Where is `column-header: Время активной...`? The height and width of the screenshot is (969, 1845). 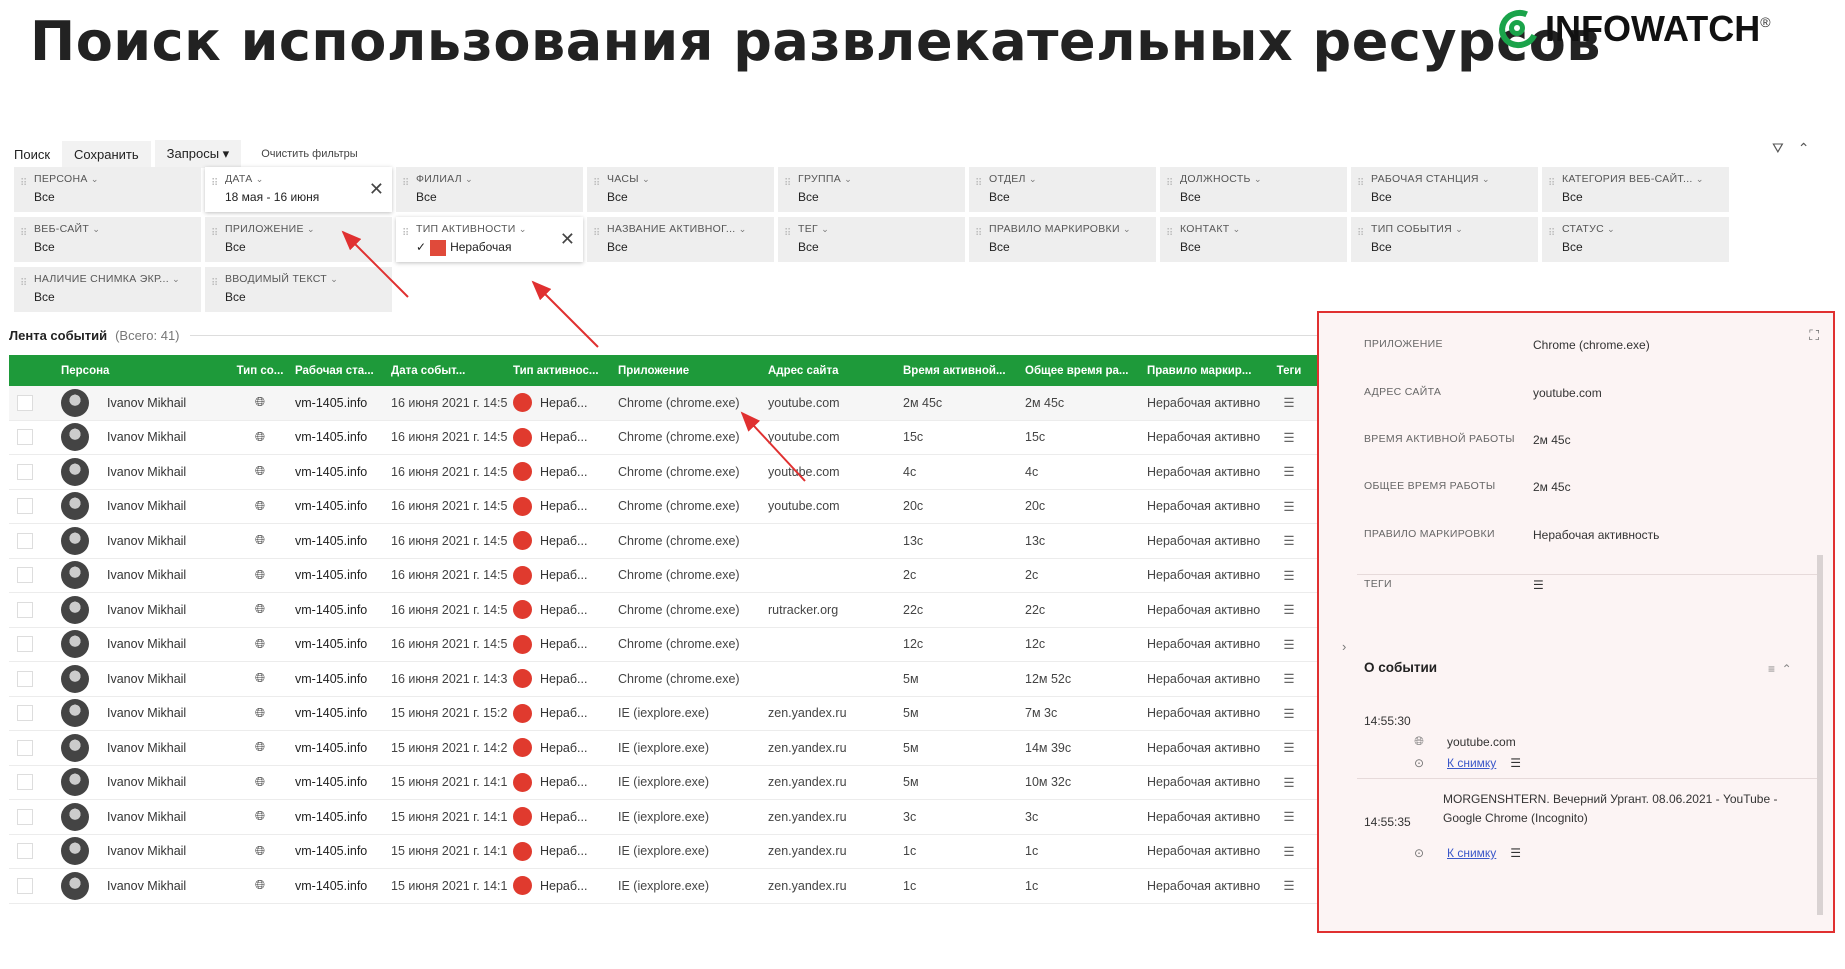
column-header: Время активной... is located at coordinates (958, 371).